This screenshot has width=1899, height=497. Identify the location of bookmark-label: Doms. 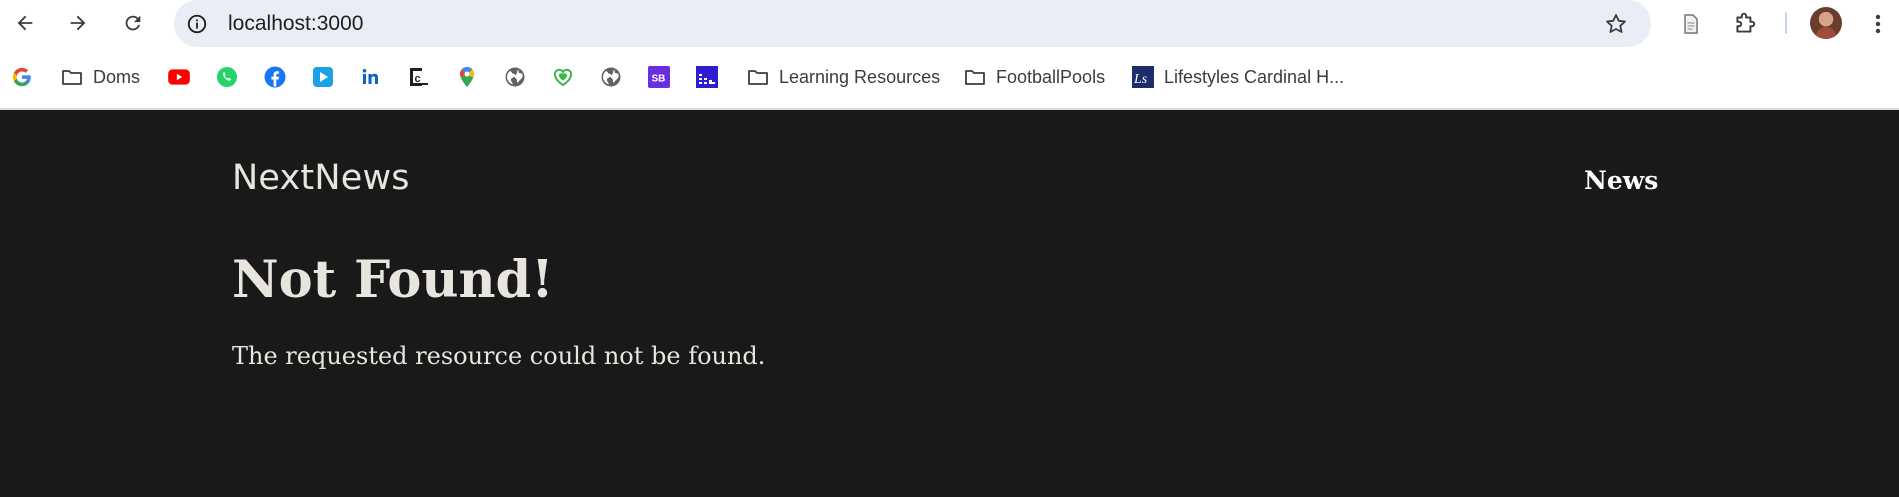
(117, 76).